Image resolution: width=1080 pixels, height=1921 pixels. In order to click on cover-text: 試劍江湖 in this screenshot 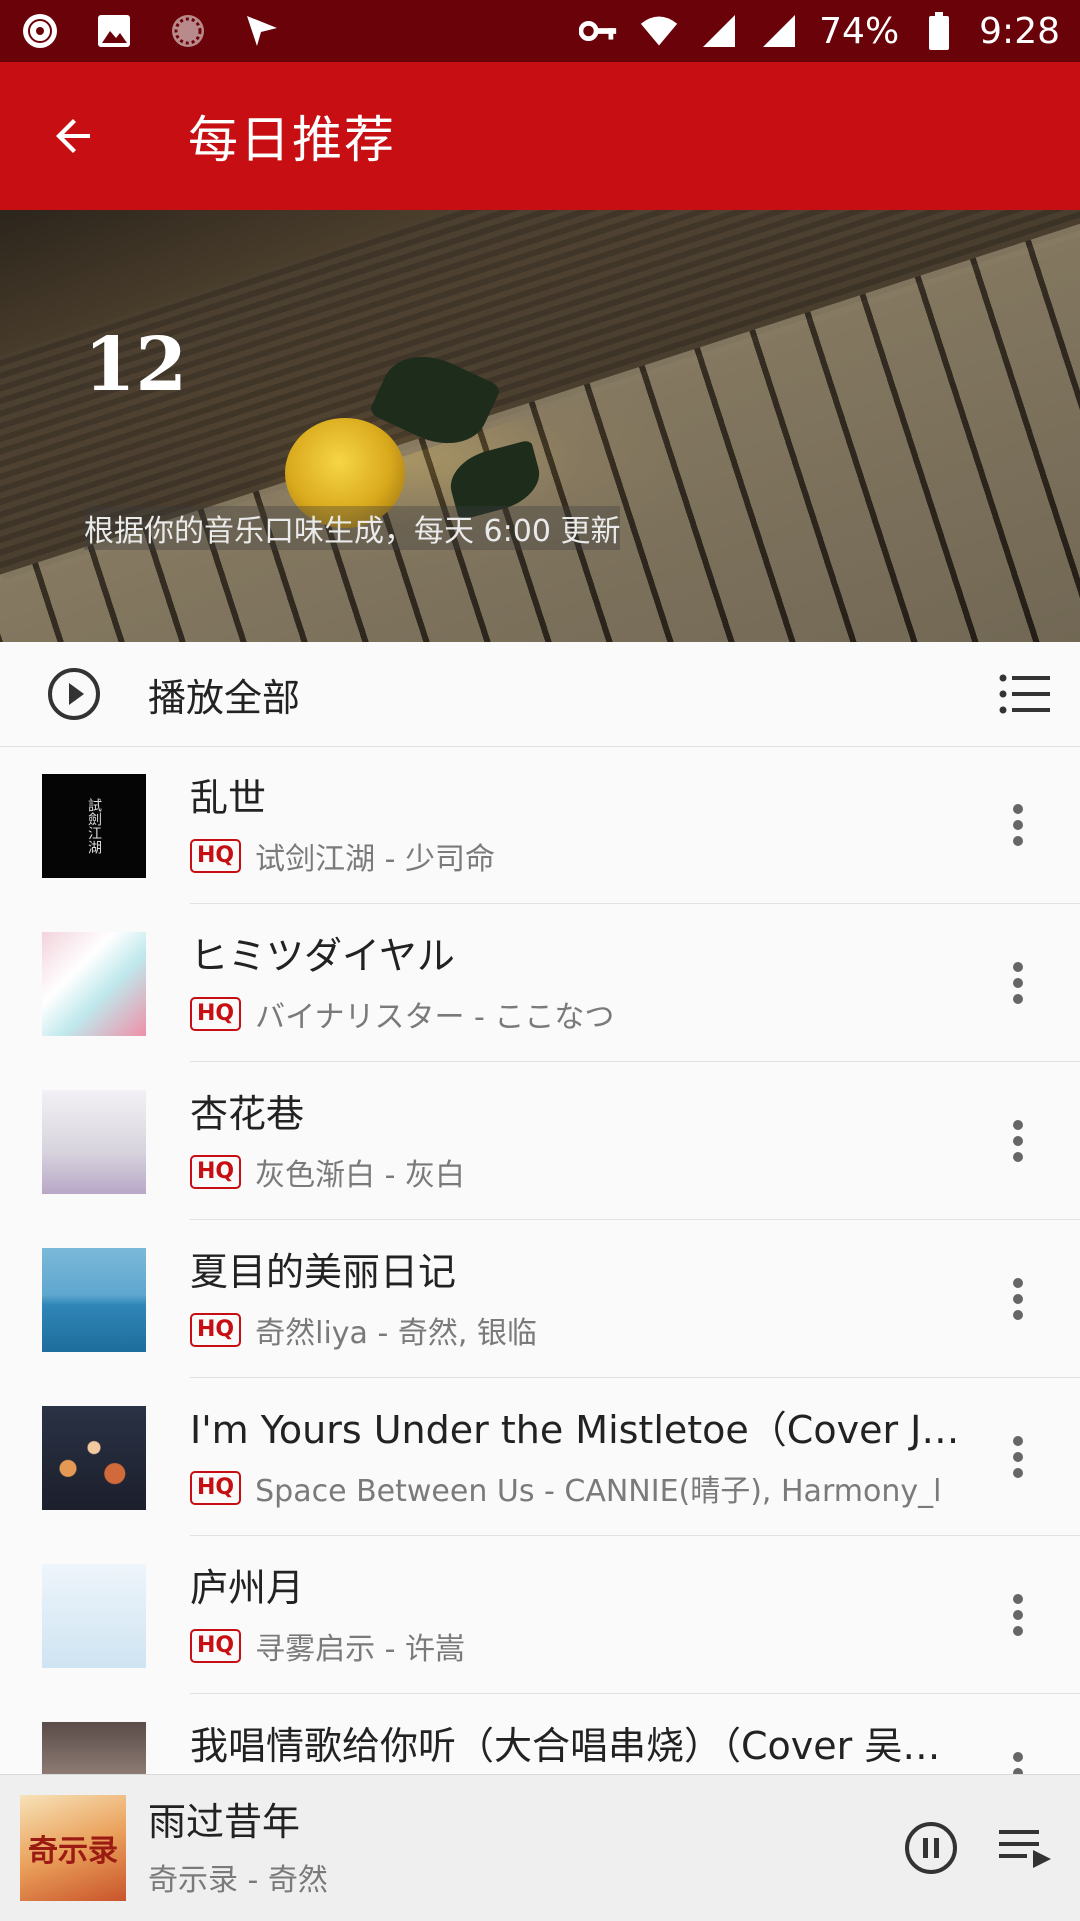, I will do `click(94, 826)`.